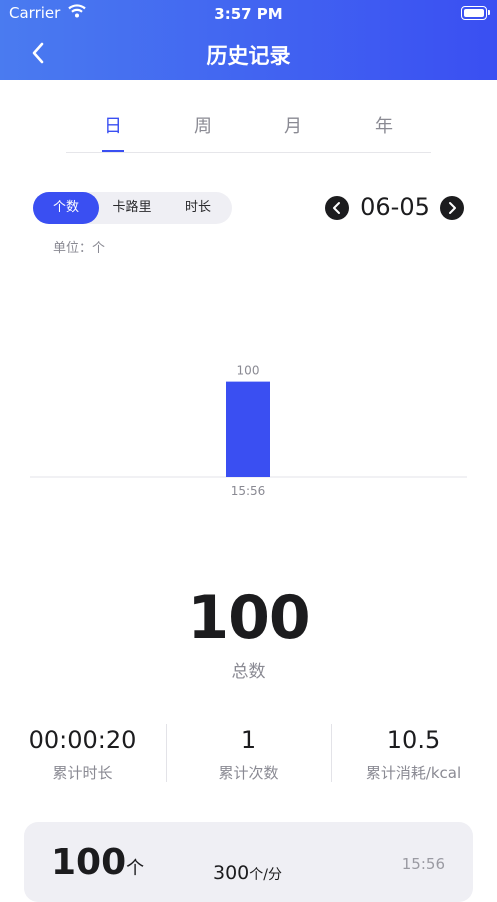 This screenshot has height=902, width=497. I want to click on stat-duration-value: 00:00:20, so click(82, 740).